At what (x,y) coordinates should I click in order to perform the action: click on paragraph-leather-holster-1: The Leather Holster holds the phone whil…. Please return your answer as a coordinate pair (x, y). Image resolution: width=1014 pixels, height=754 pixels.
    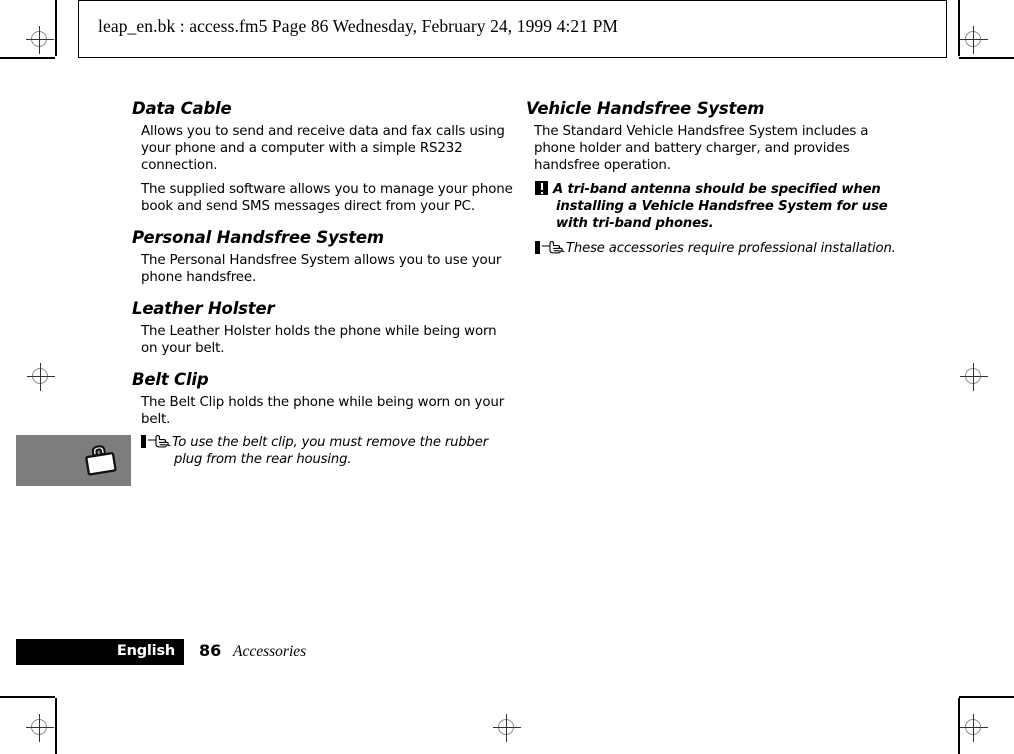
    Looking at the image, I should click on (319, 340).